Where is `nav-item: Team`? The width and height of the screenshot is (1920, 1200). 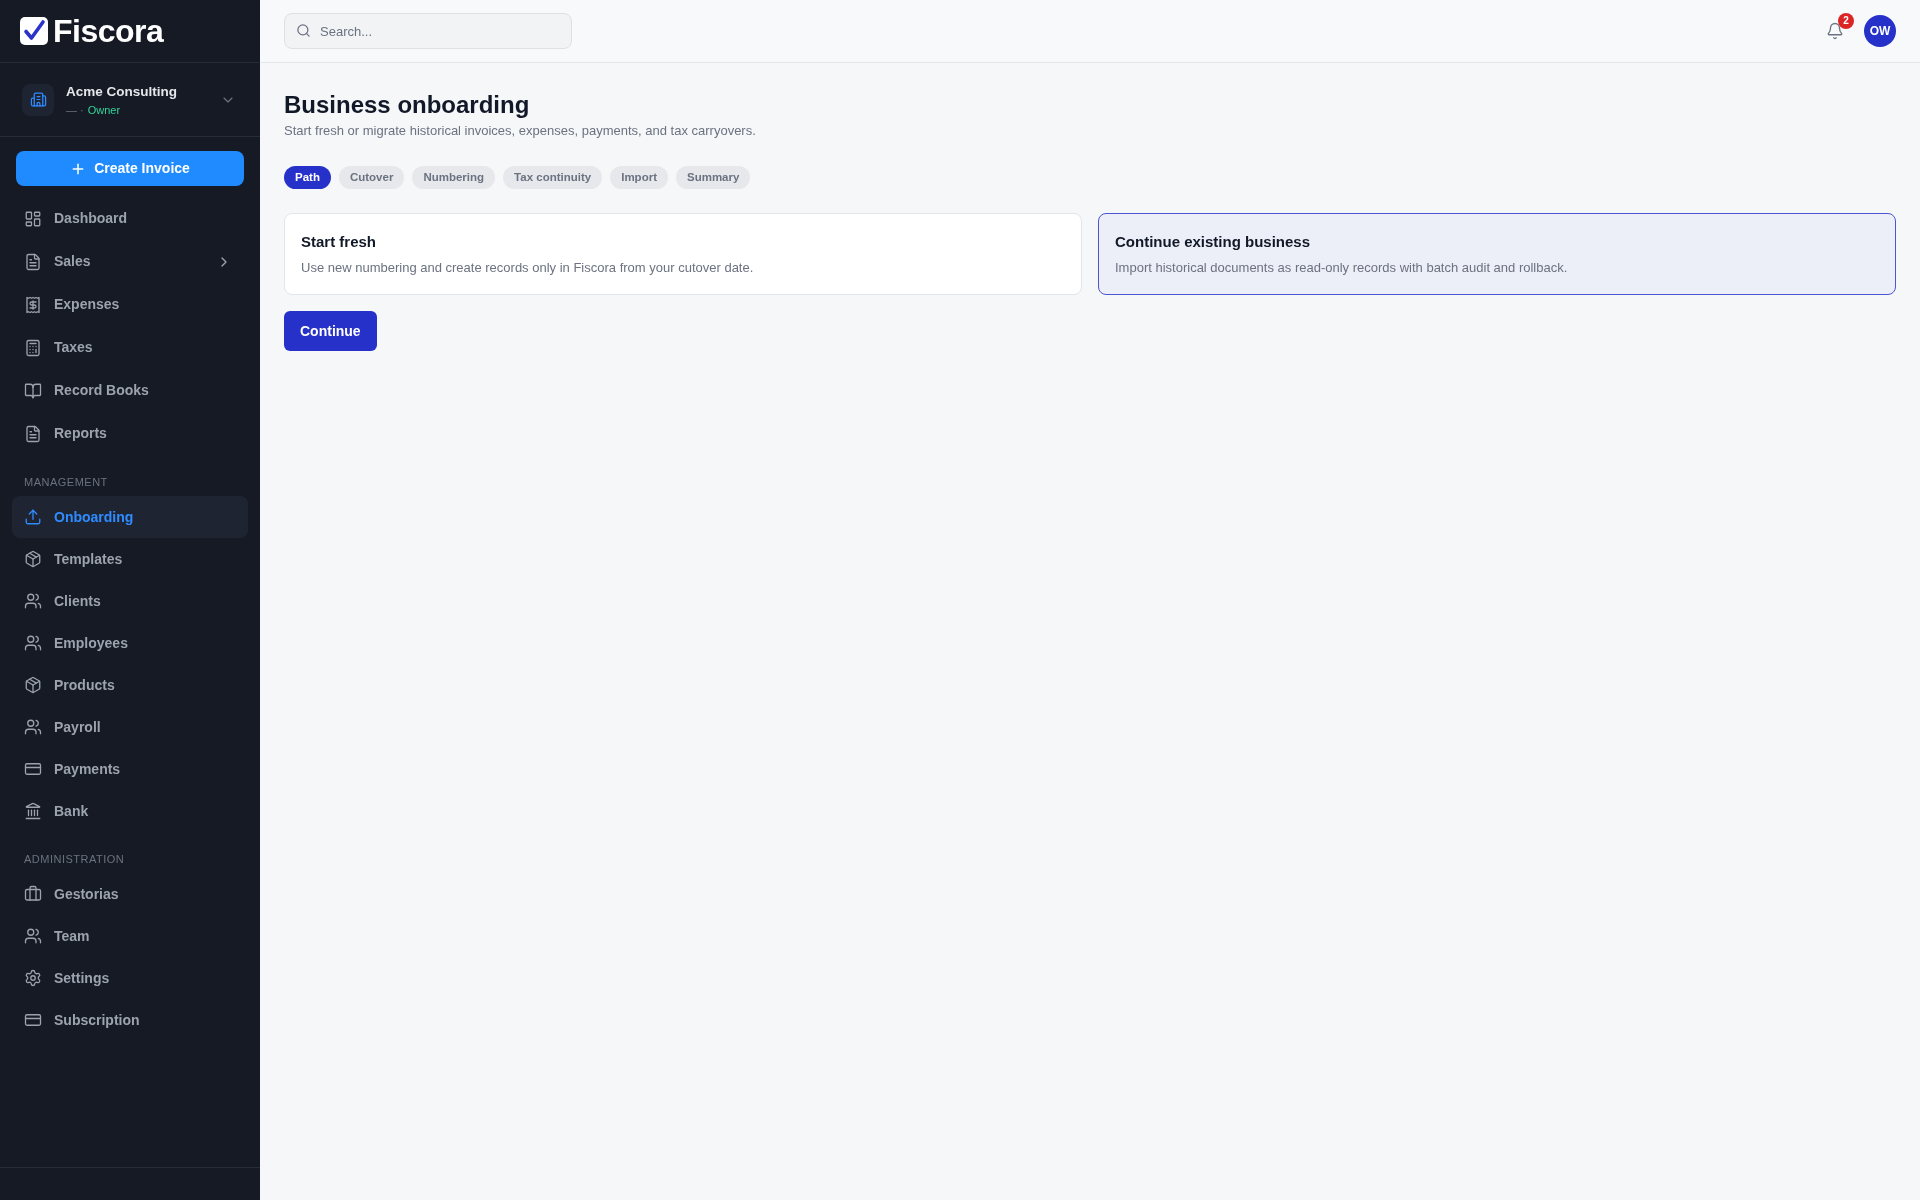 nav-item: Team is located at coordinates (130, 936).